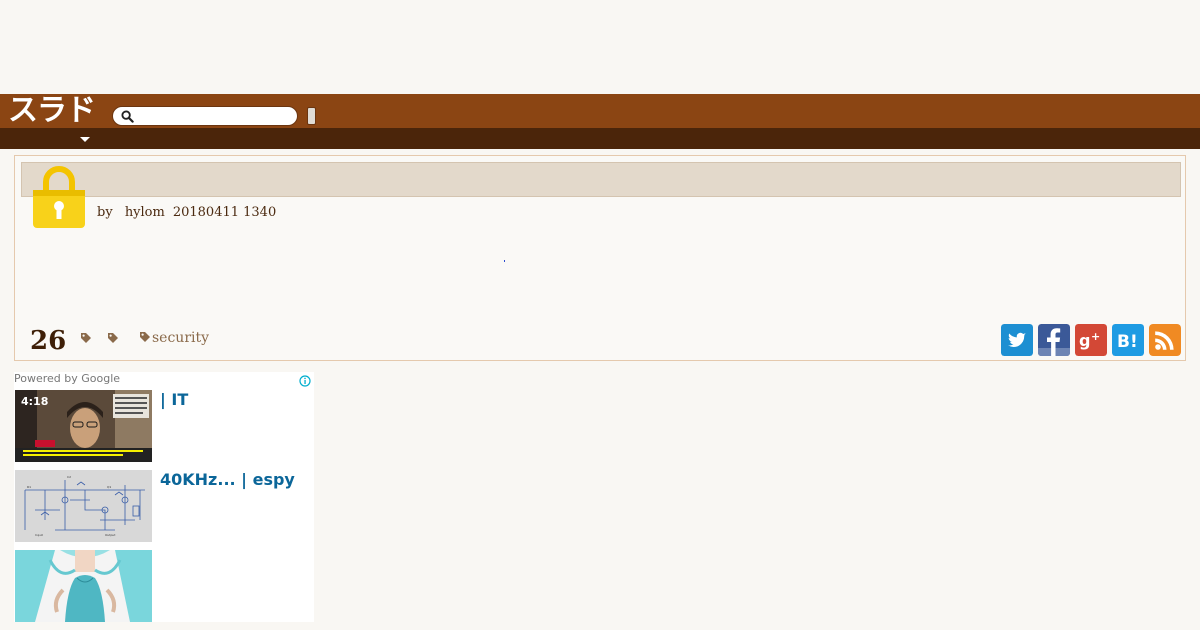 This screenshot has width=1200, height=630. What do you see at coordinates (230, 399) in the screenshot?
I see `ad-title: | IT` at bounding box center [230, 399].